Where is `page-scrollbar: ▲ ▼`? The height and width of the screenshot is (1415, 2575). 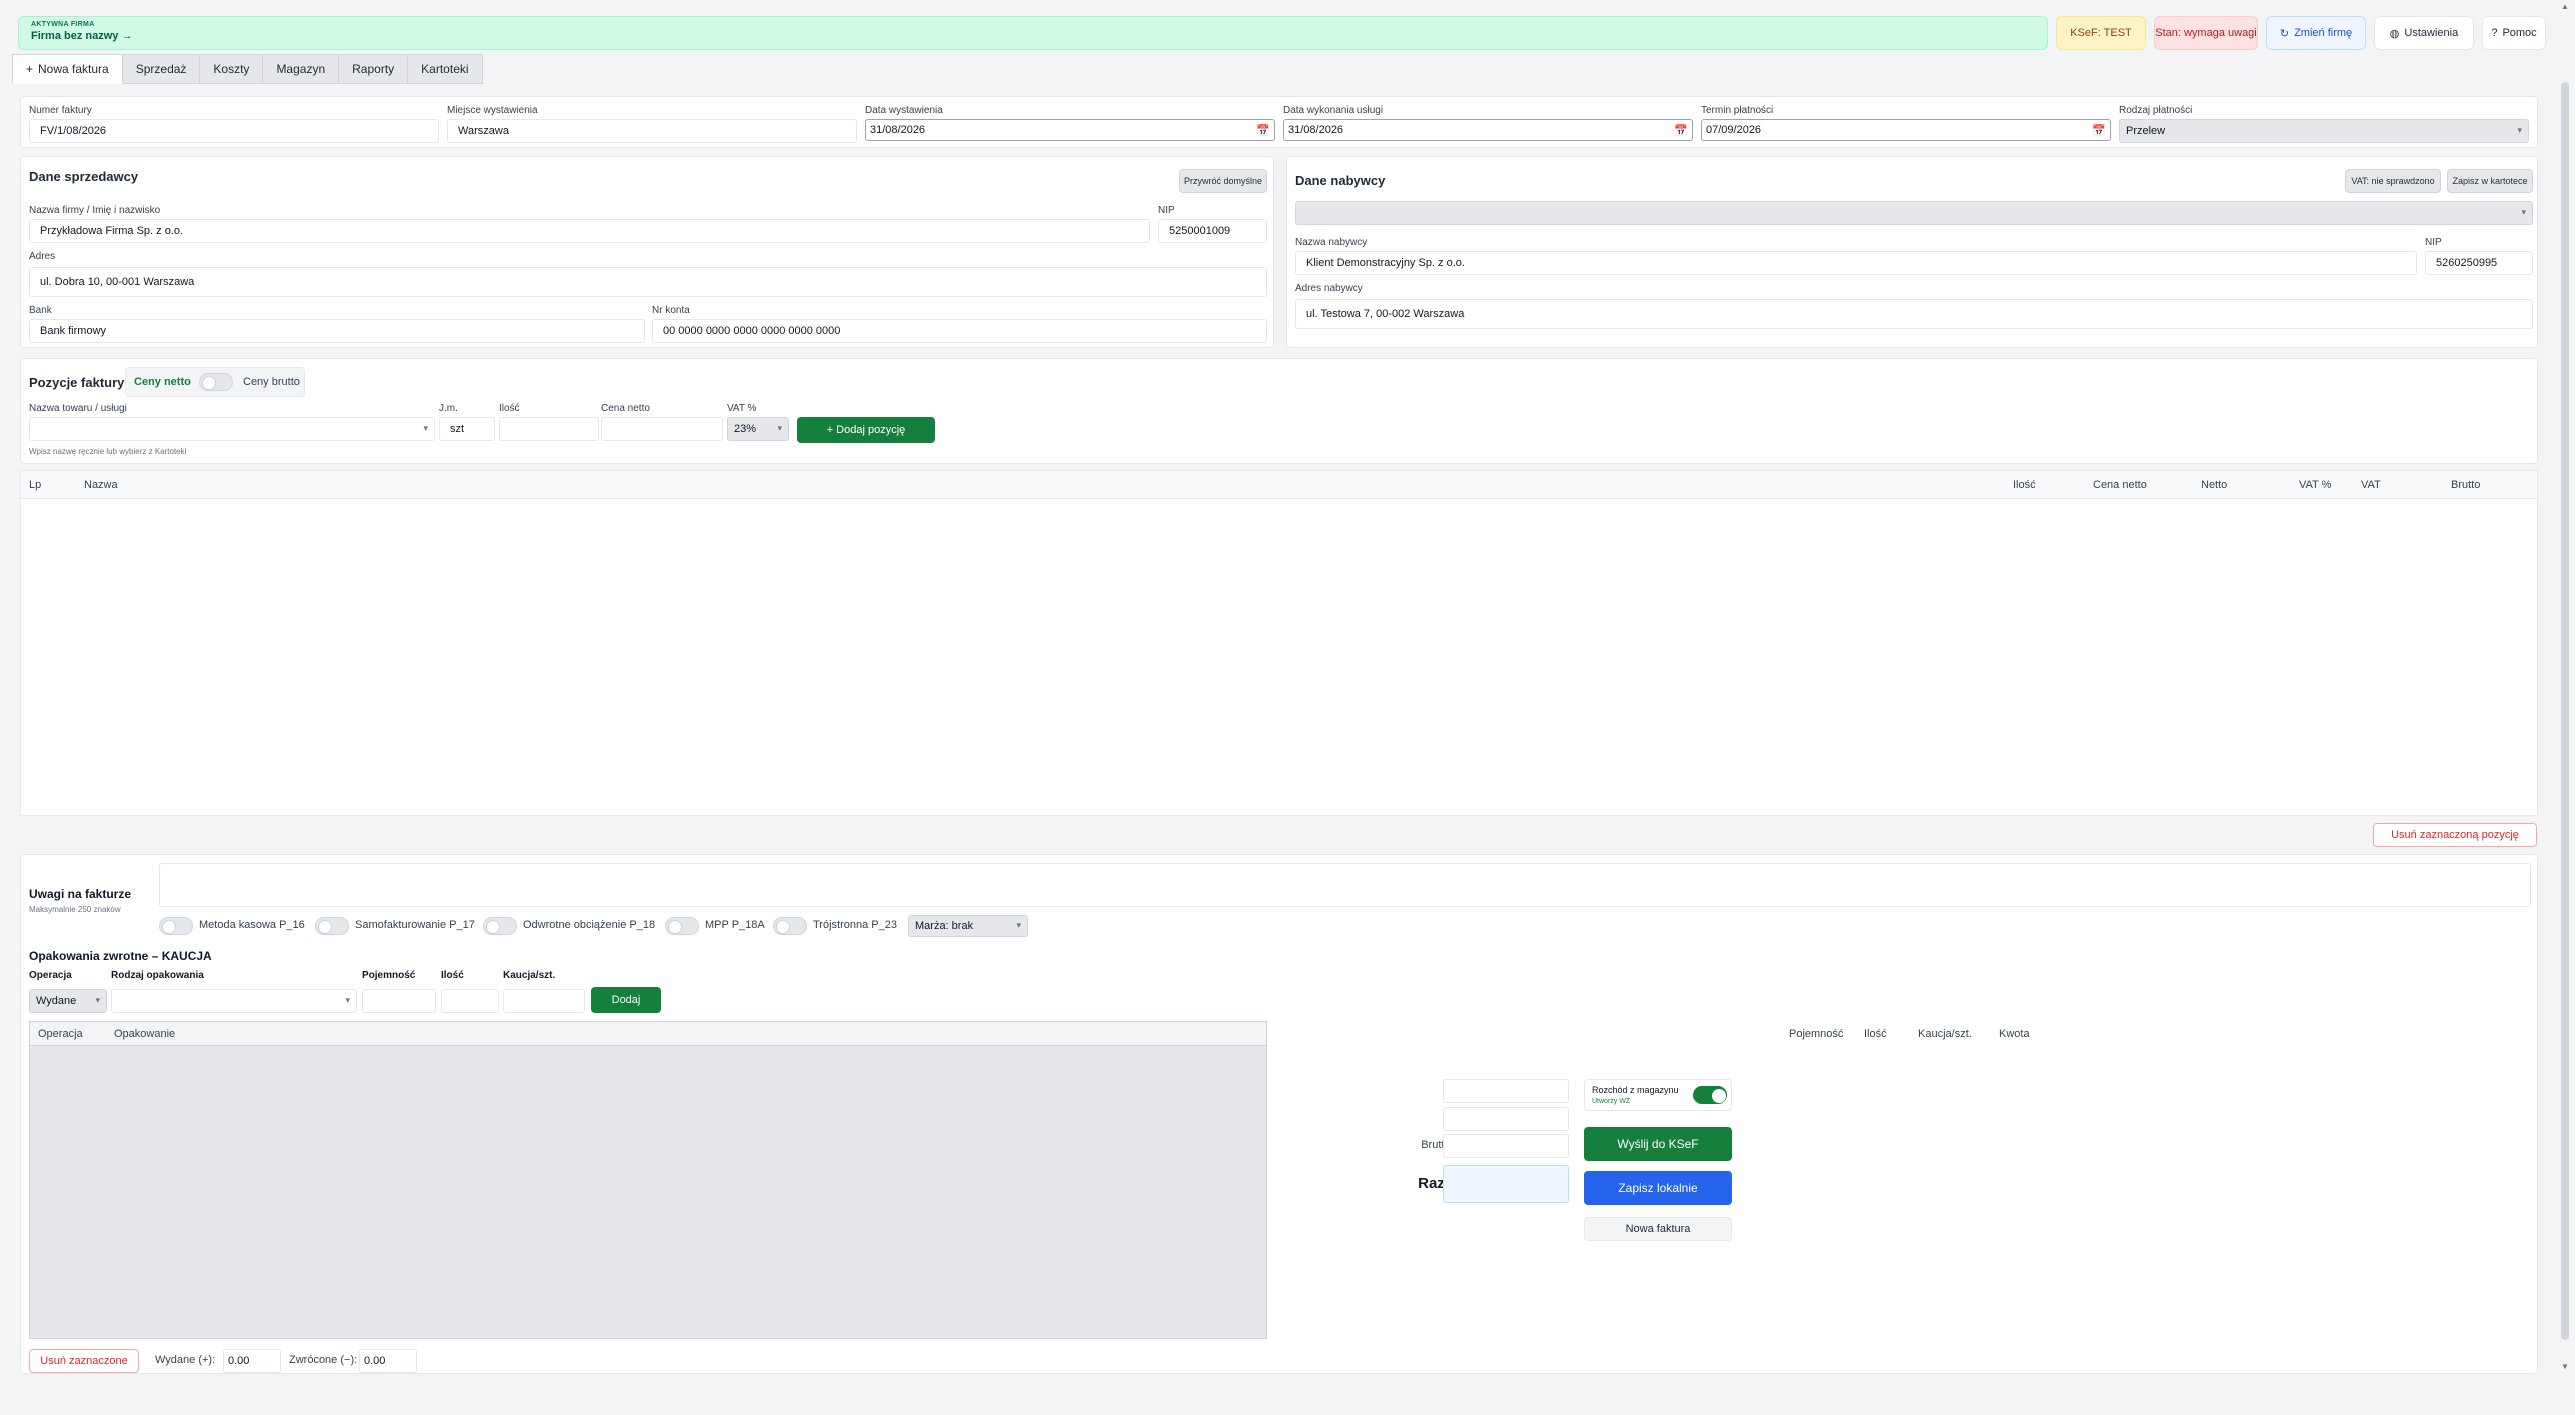 page-scrollbar: ▲ ▼ is located at coordinates (2565, 707).